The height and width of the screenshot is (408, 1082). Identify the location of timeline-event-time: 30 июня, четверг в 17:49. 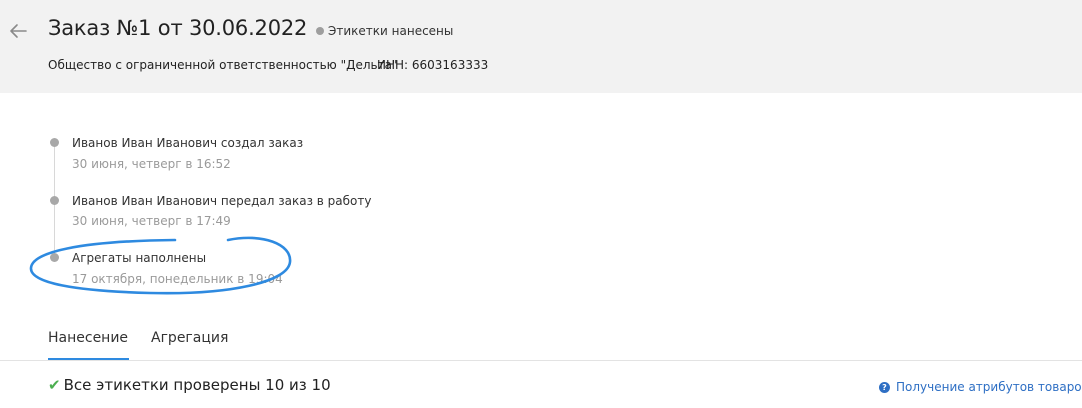
(151, 221).